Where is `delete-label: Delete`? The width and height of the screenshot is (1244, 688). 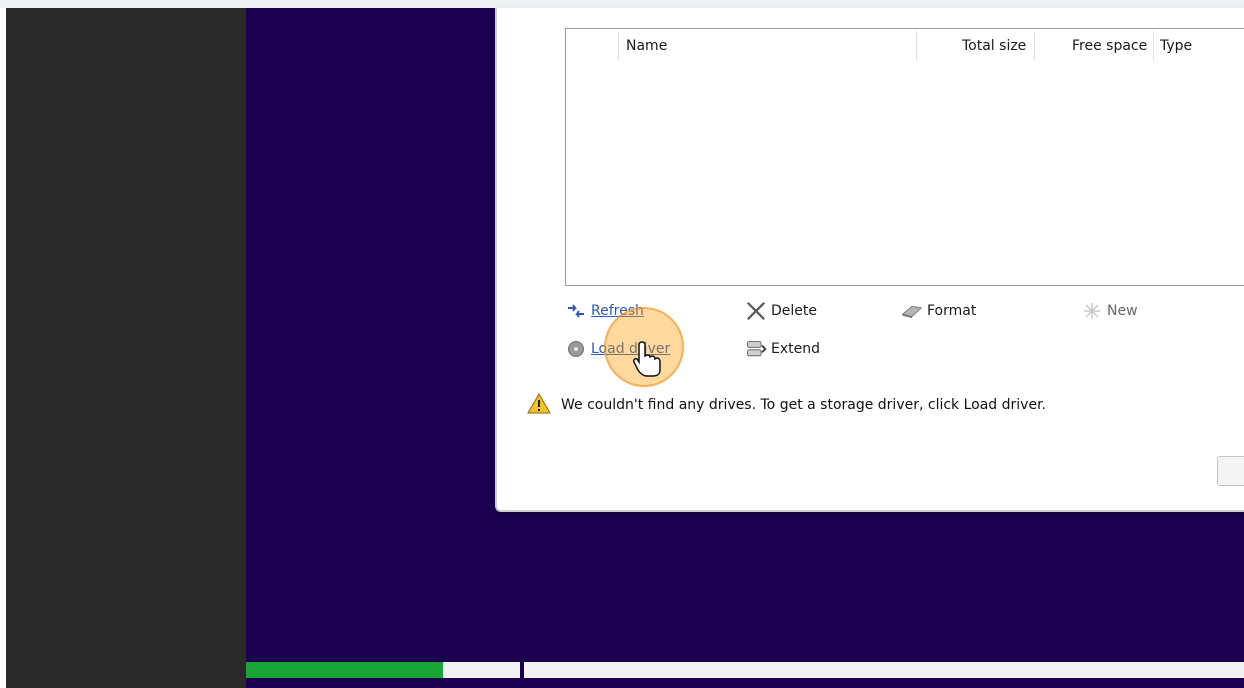 delete-label: Delete is located at coordinates (794, 311).